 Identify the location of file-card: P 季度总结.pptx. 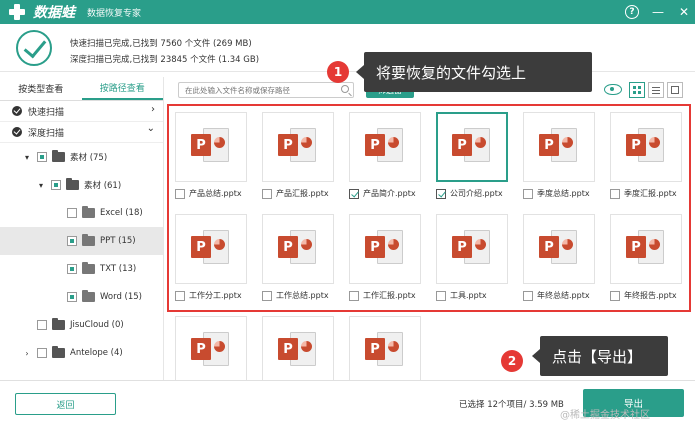
(561, 158).